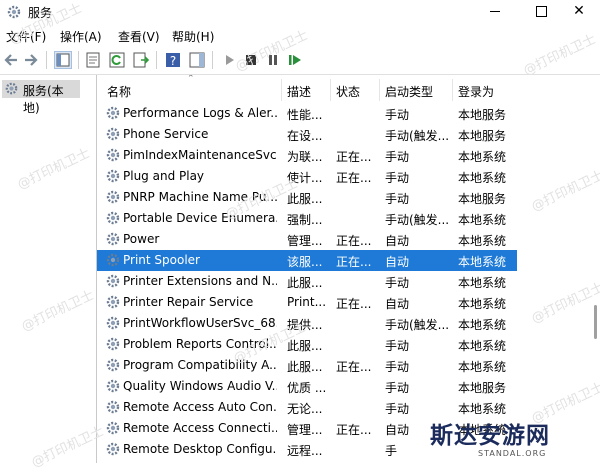 The width and height of the screenshot is (600, 471). Describe the element at coordinates (141, 60) in the screenshot. I see `export-list-icon` at that location.